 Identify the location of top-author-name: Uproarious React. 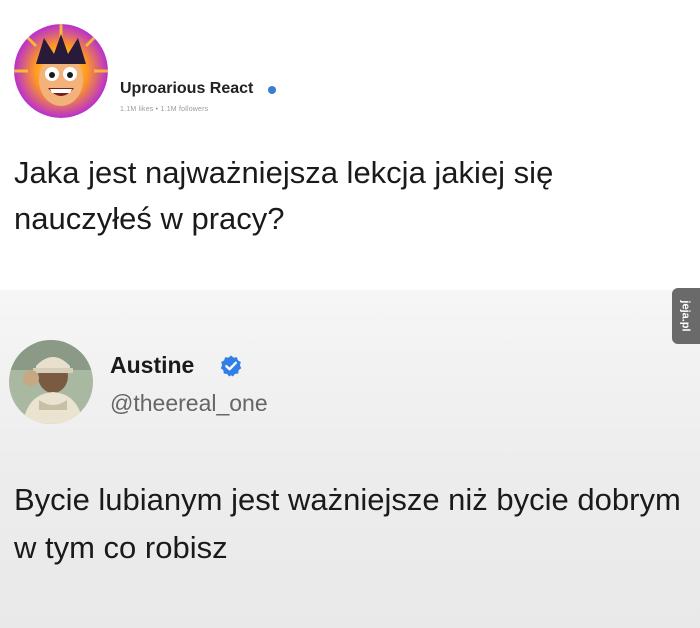
(186, 89).